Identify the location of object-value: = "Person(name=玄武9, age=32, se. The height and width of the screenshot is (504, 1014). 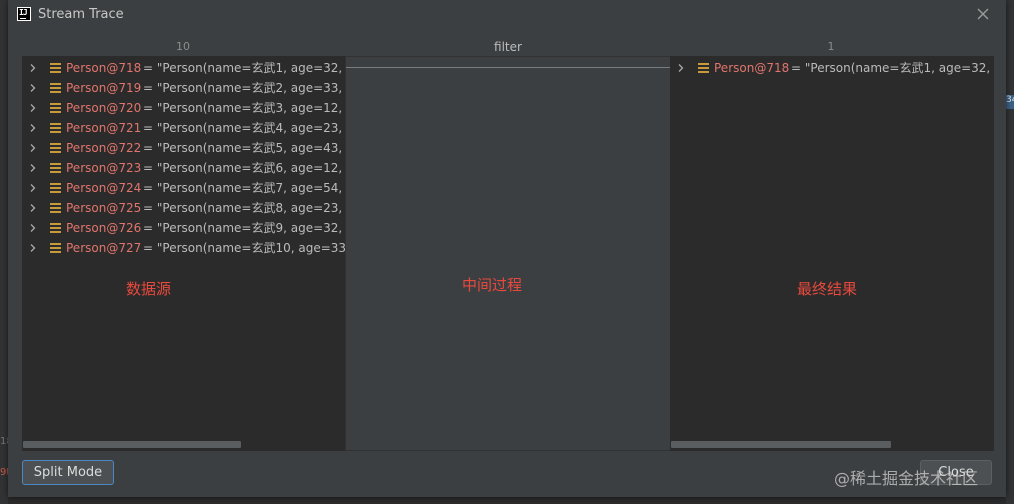
(244, 228).